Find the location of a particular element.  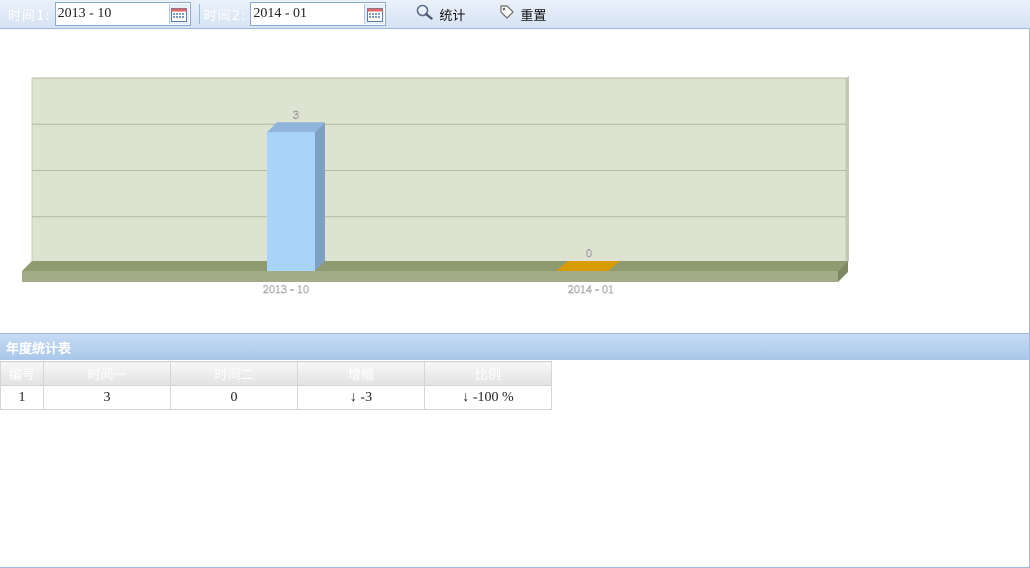

panel-header: 年度统计表 is located at coordinates (515, 346).